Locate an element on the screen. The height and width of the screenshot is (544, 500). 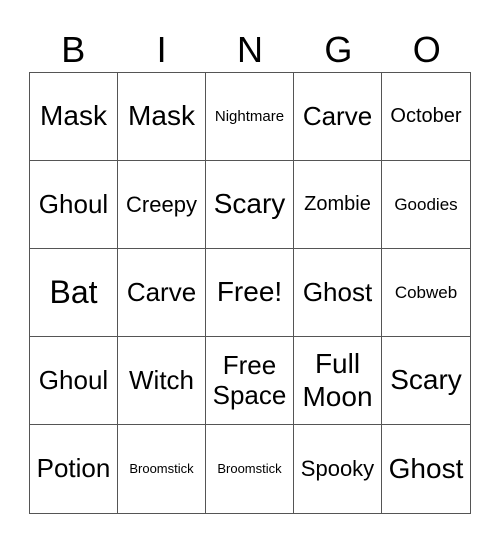
bingo-cell: Zombie is located at coordinates (338, 205).